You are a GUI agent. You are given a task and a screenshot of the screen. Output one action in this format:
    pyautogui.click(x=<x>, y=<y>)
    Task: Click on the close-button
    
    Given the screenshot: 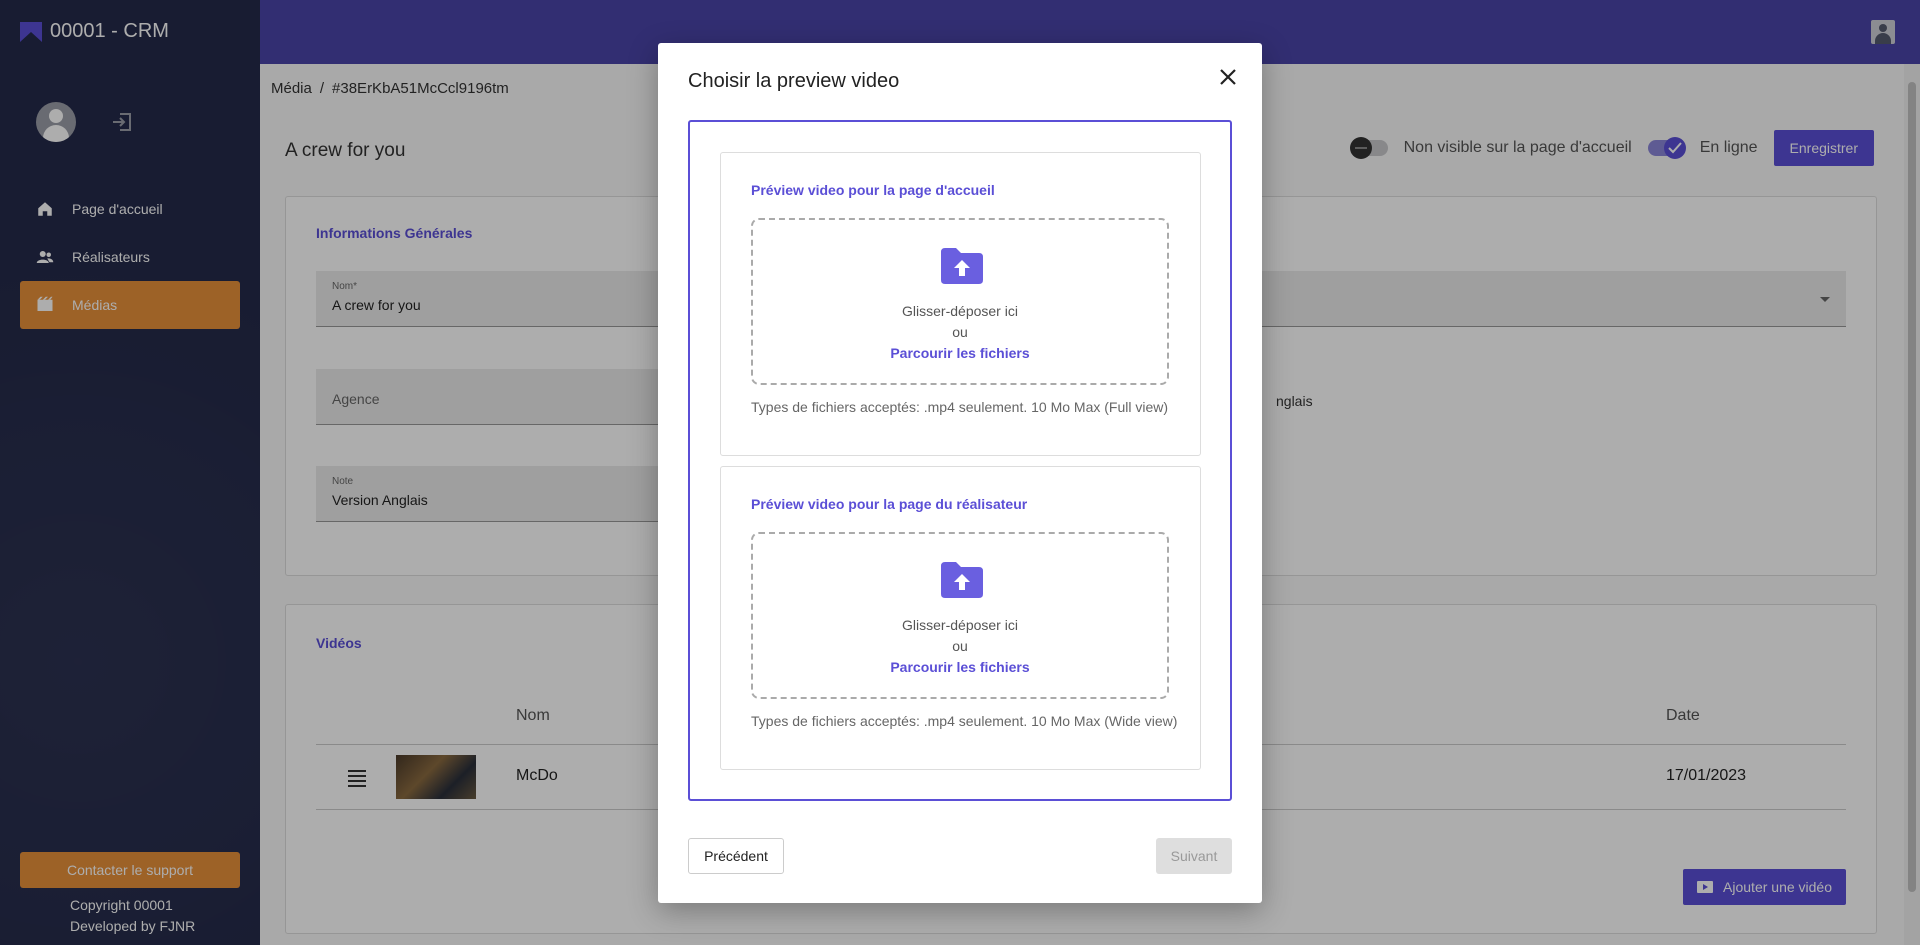 What is the action you would take?
    pyautogui.click(x=1228, y=77)
    